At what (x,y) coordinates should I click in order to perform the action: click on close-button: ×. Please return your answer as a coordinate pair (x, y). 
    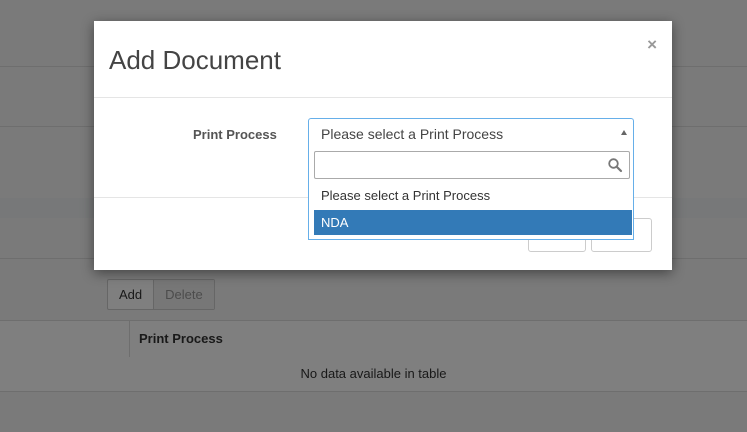
    Looking at the image, I should click on (652, 45).